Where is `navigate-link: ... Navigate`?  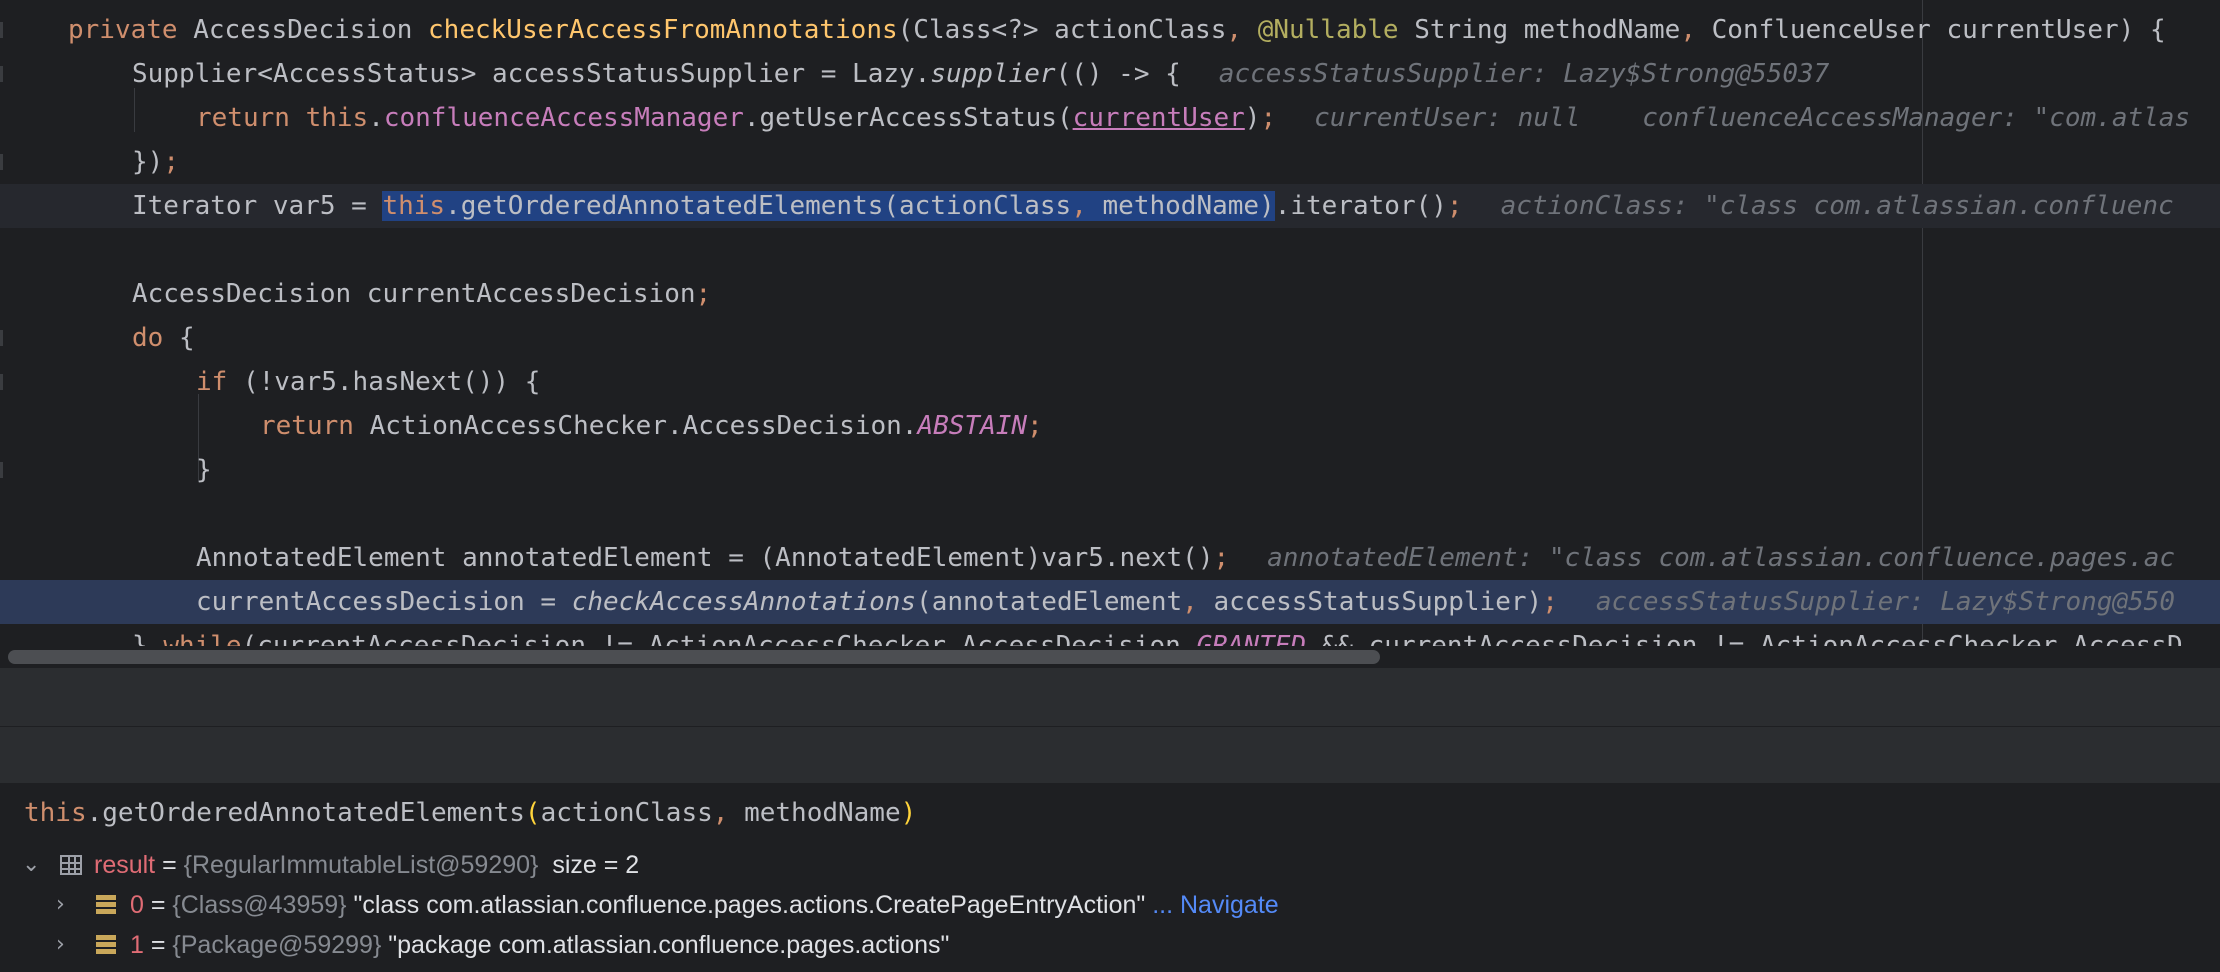
navigate-link: ... Navigate is located at coordinates (1215, 905).